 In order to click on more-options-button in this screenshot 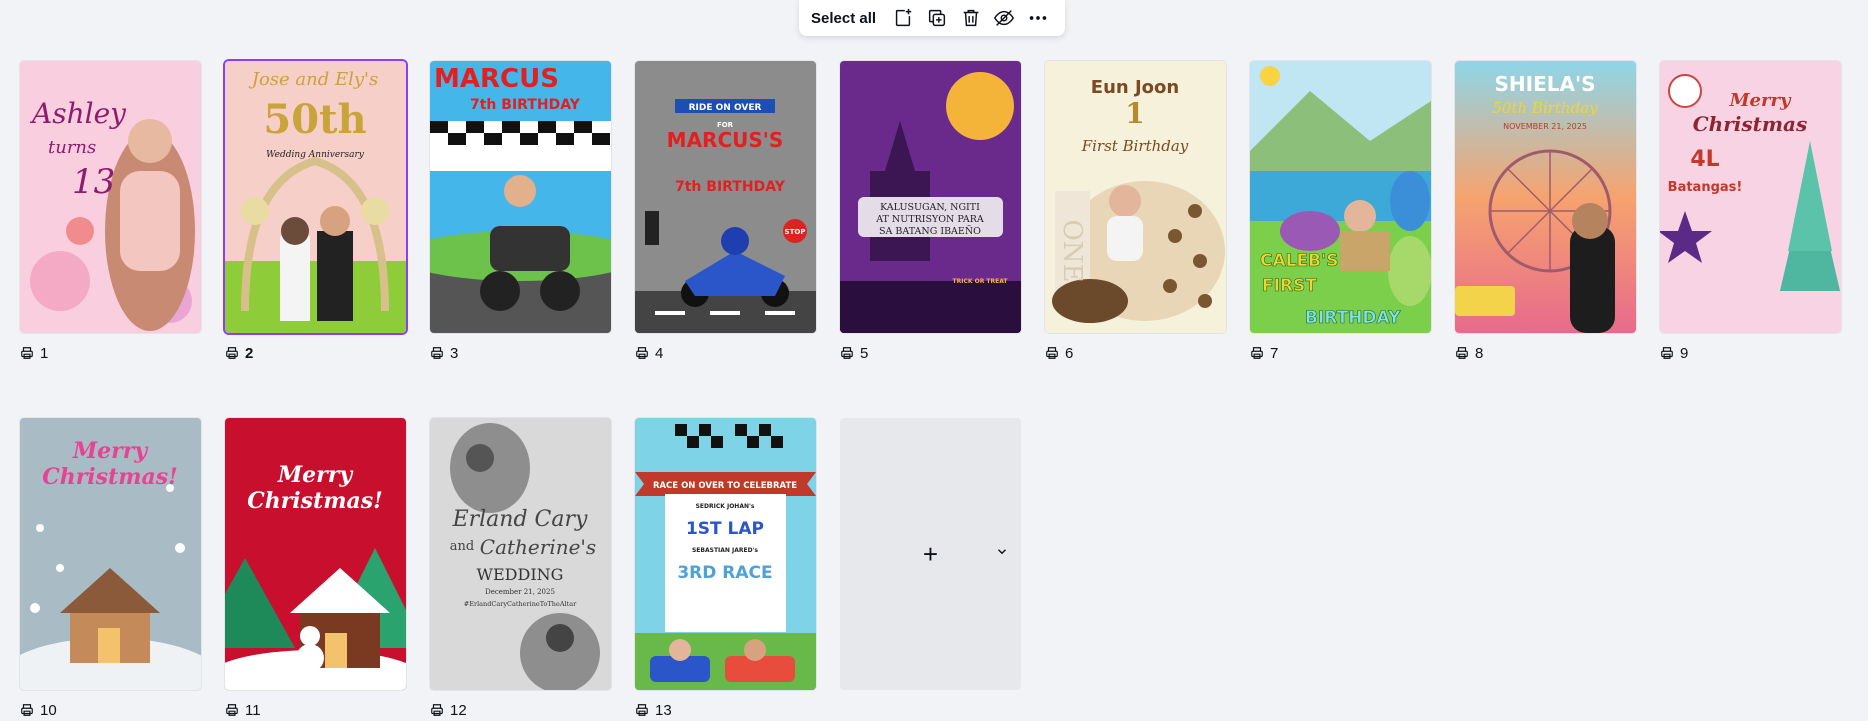, I will do `click(1038, 18)`.